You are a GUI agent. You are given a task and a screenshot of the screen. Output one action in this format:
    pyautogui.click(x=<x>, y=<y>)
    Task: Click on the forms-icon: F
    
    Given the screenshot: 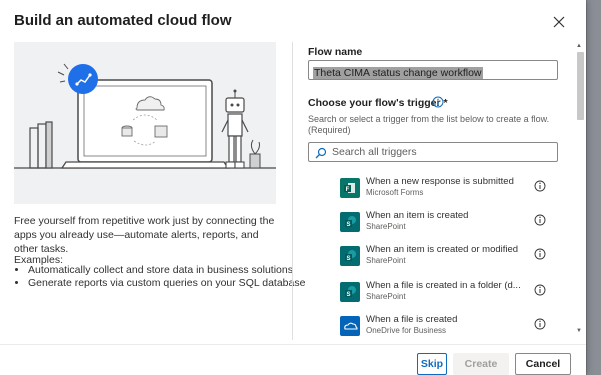 What is the action you would take?
    pyautogui.click(x=350, y=188)
    